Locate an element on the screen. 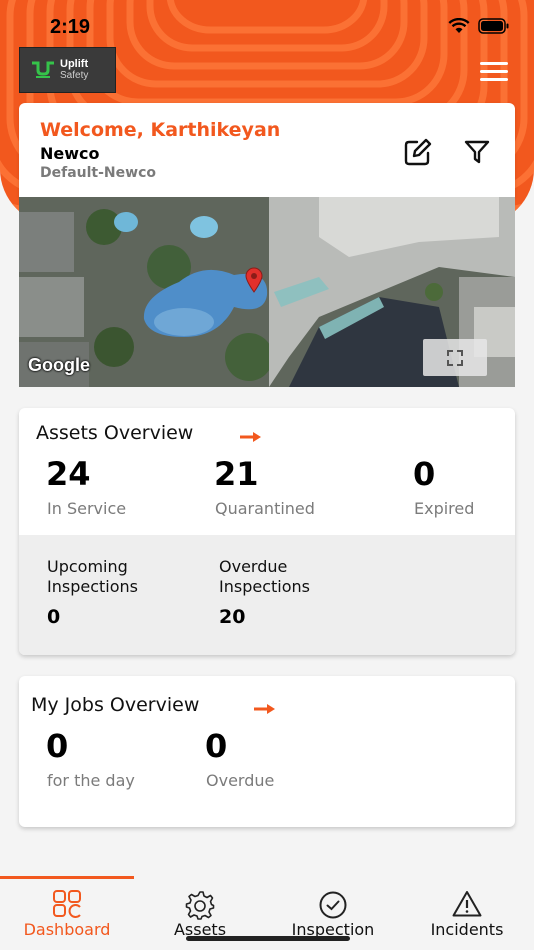 The height and width of the screenshot is (950, 534). gear-icon is located at coordinates (200, 905).